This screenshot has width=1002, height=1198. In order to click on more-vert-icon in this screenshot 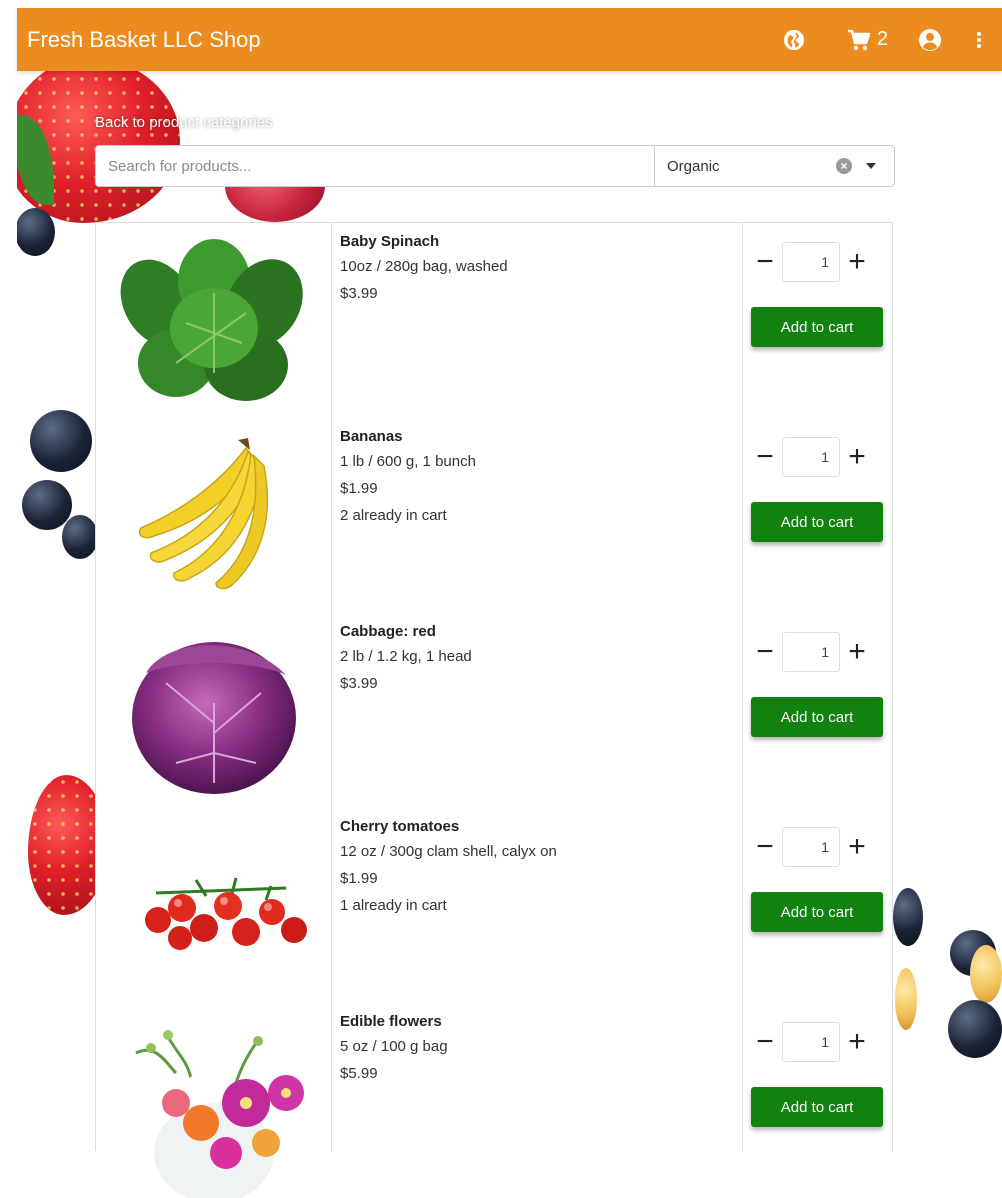, I will do `click(979, 39)`.